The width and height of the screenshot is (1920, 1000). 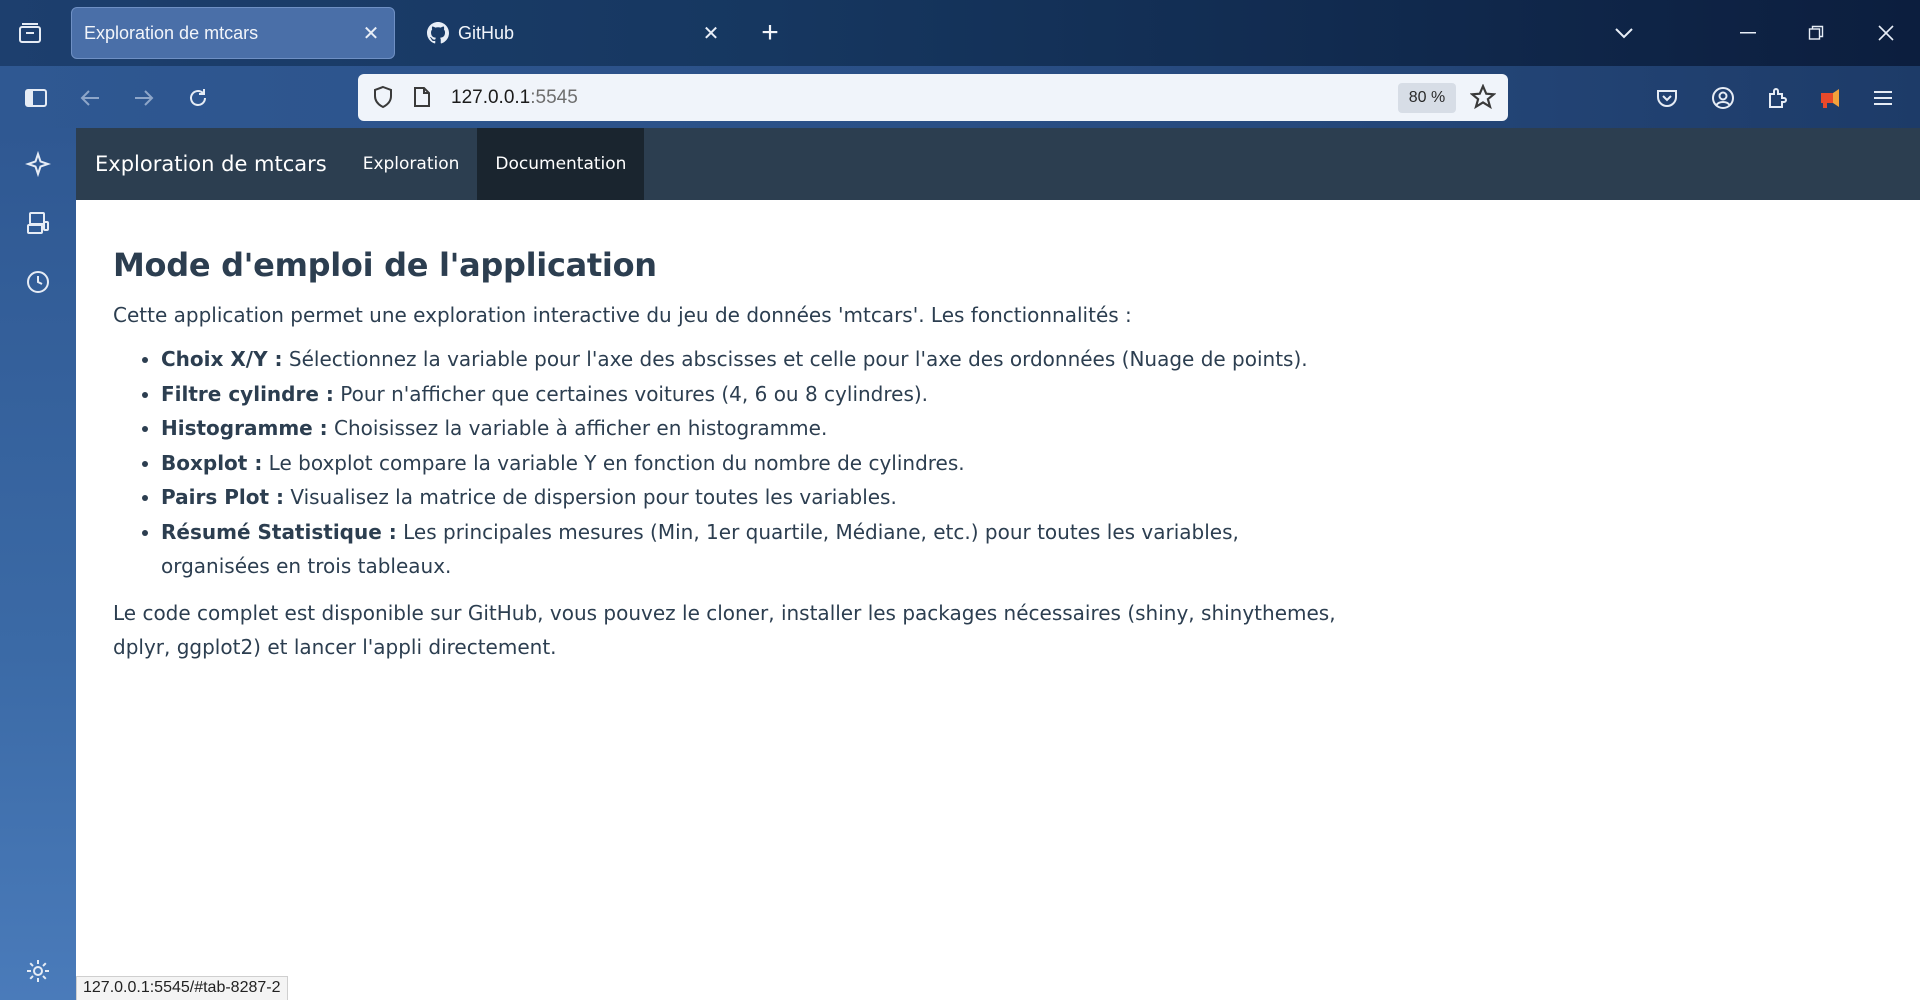 I want to click on tab-title: GitHub, so click(x=486, y=32).